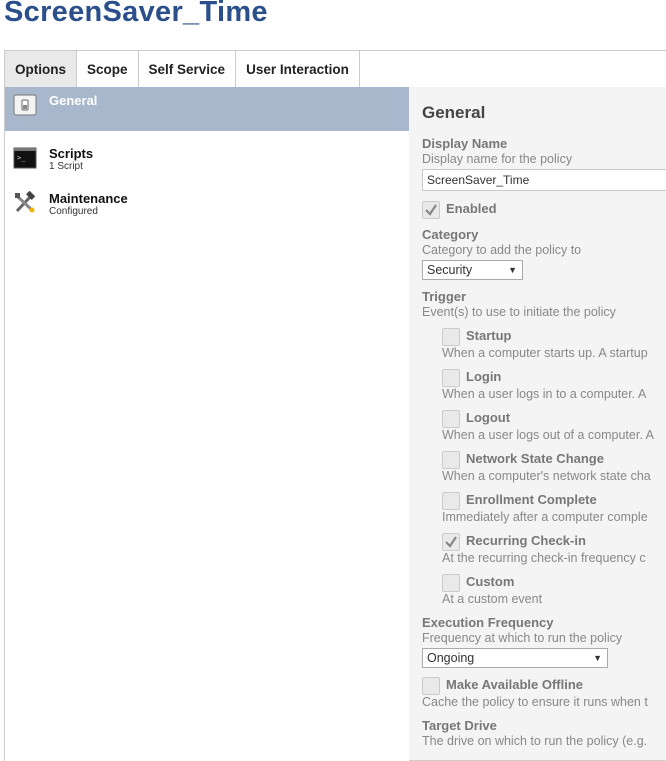 This screenshot has width=666, height=761. I want to click on sidebar-item-sub: Configured, so click(73, 211).